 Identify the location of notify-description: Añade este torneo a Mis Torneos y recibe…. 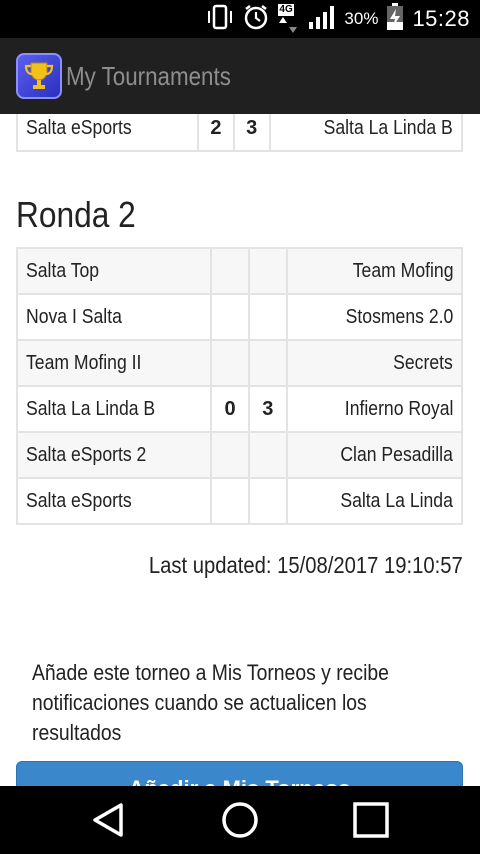
(210, 702).